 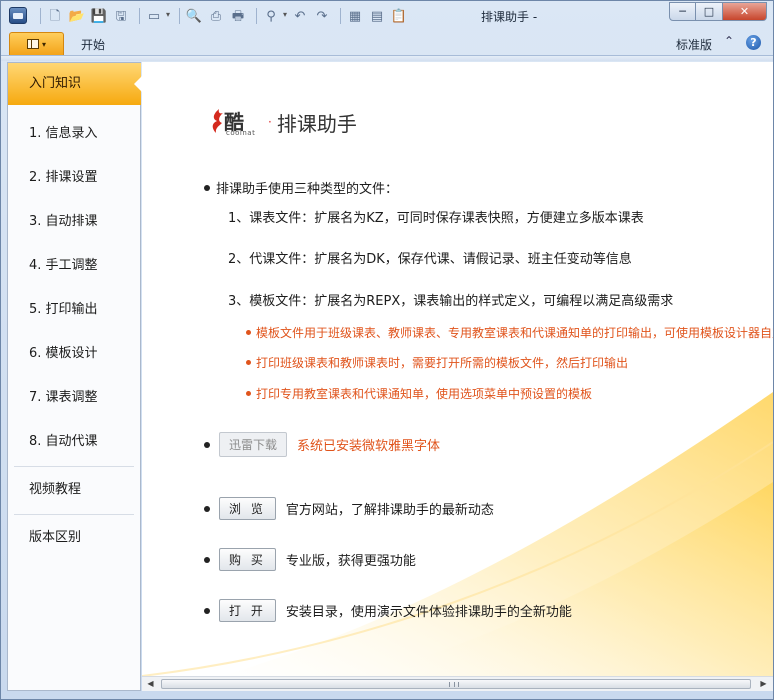 What do you see at coordinates (74, 134) in the screenshot?
I see `sidebar-item-data-entry: 1. 信息录入` at bounding box center [74, 134].